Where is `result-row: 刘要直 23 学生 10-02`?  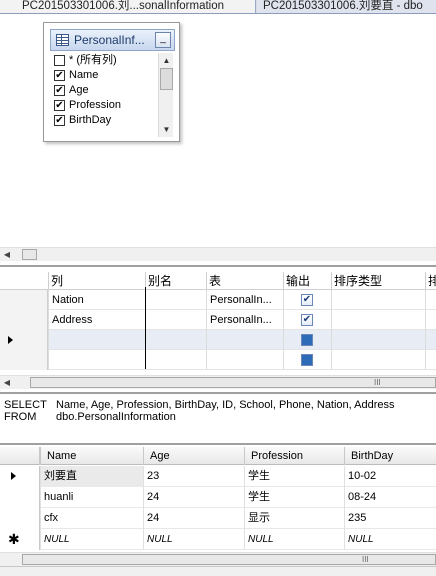
result-row: 刘要直 23 学生 10-02 is located at coordinates (218, 476).